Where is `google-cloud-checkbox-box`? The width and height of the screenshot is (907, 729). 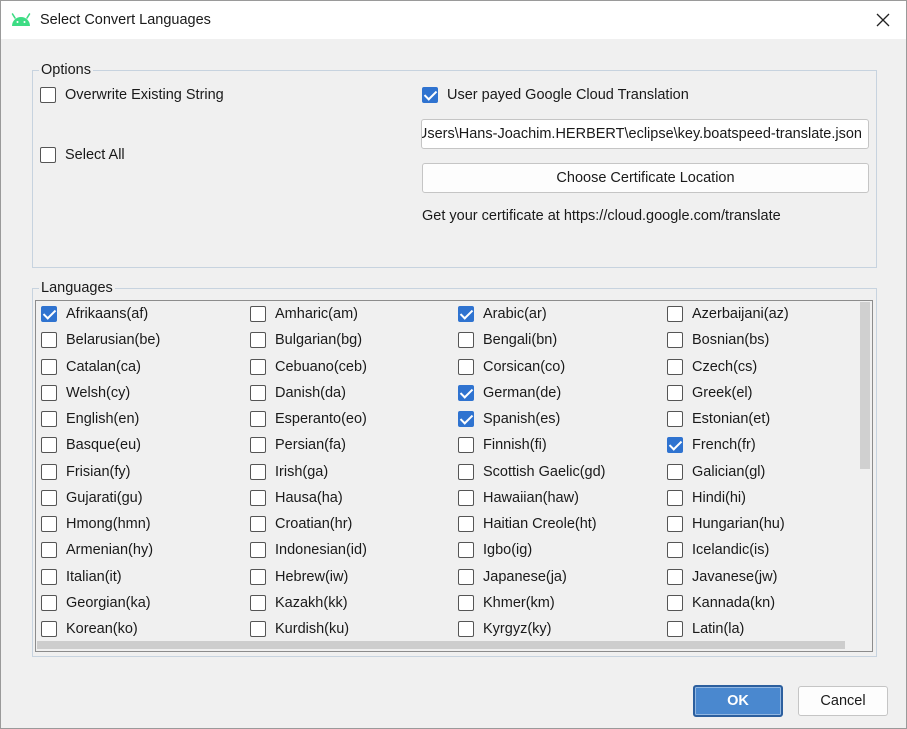 google-cloud-checkbox-box is located at coordinates (430, 95).